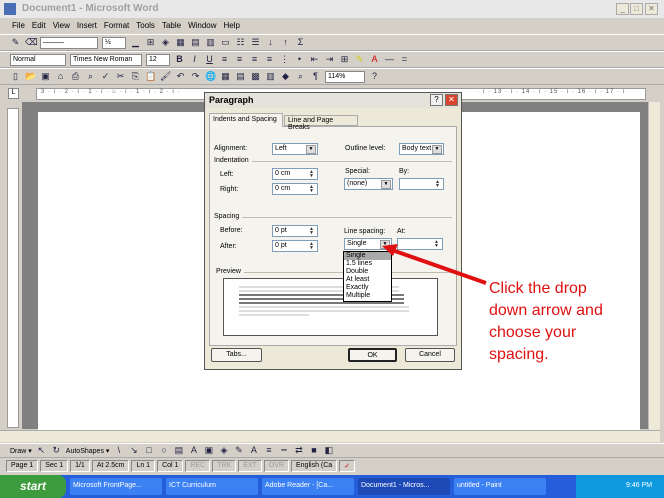 This screenshot has width=664, height=498. I want to click on annotation-line: down arrow and, so click(546, 310).